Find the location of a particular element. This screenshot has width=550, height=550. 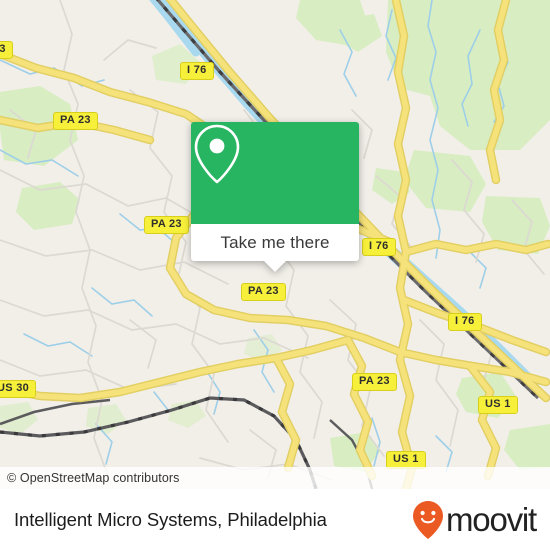

moovit-logo: moovit is located at coordinates (474, 520).